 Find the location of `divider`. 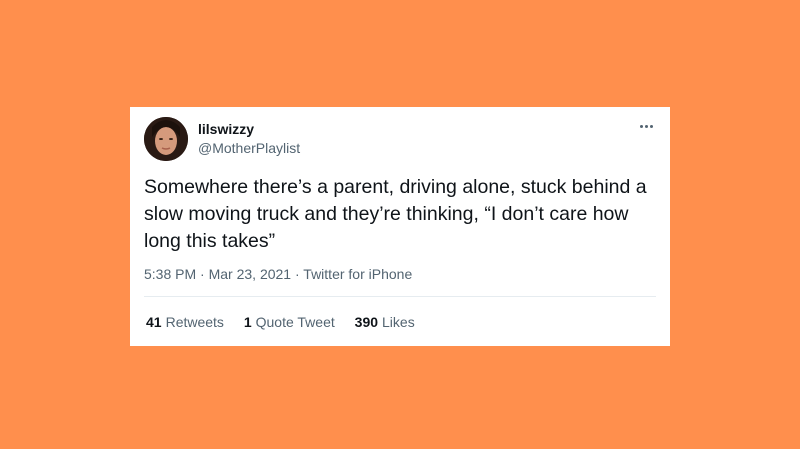

divider is located at coordinates (400, 296).